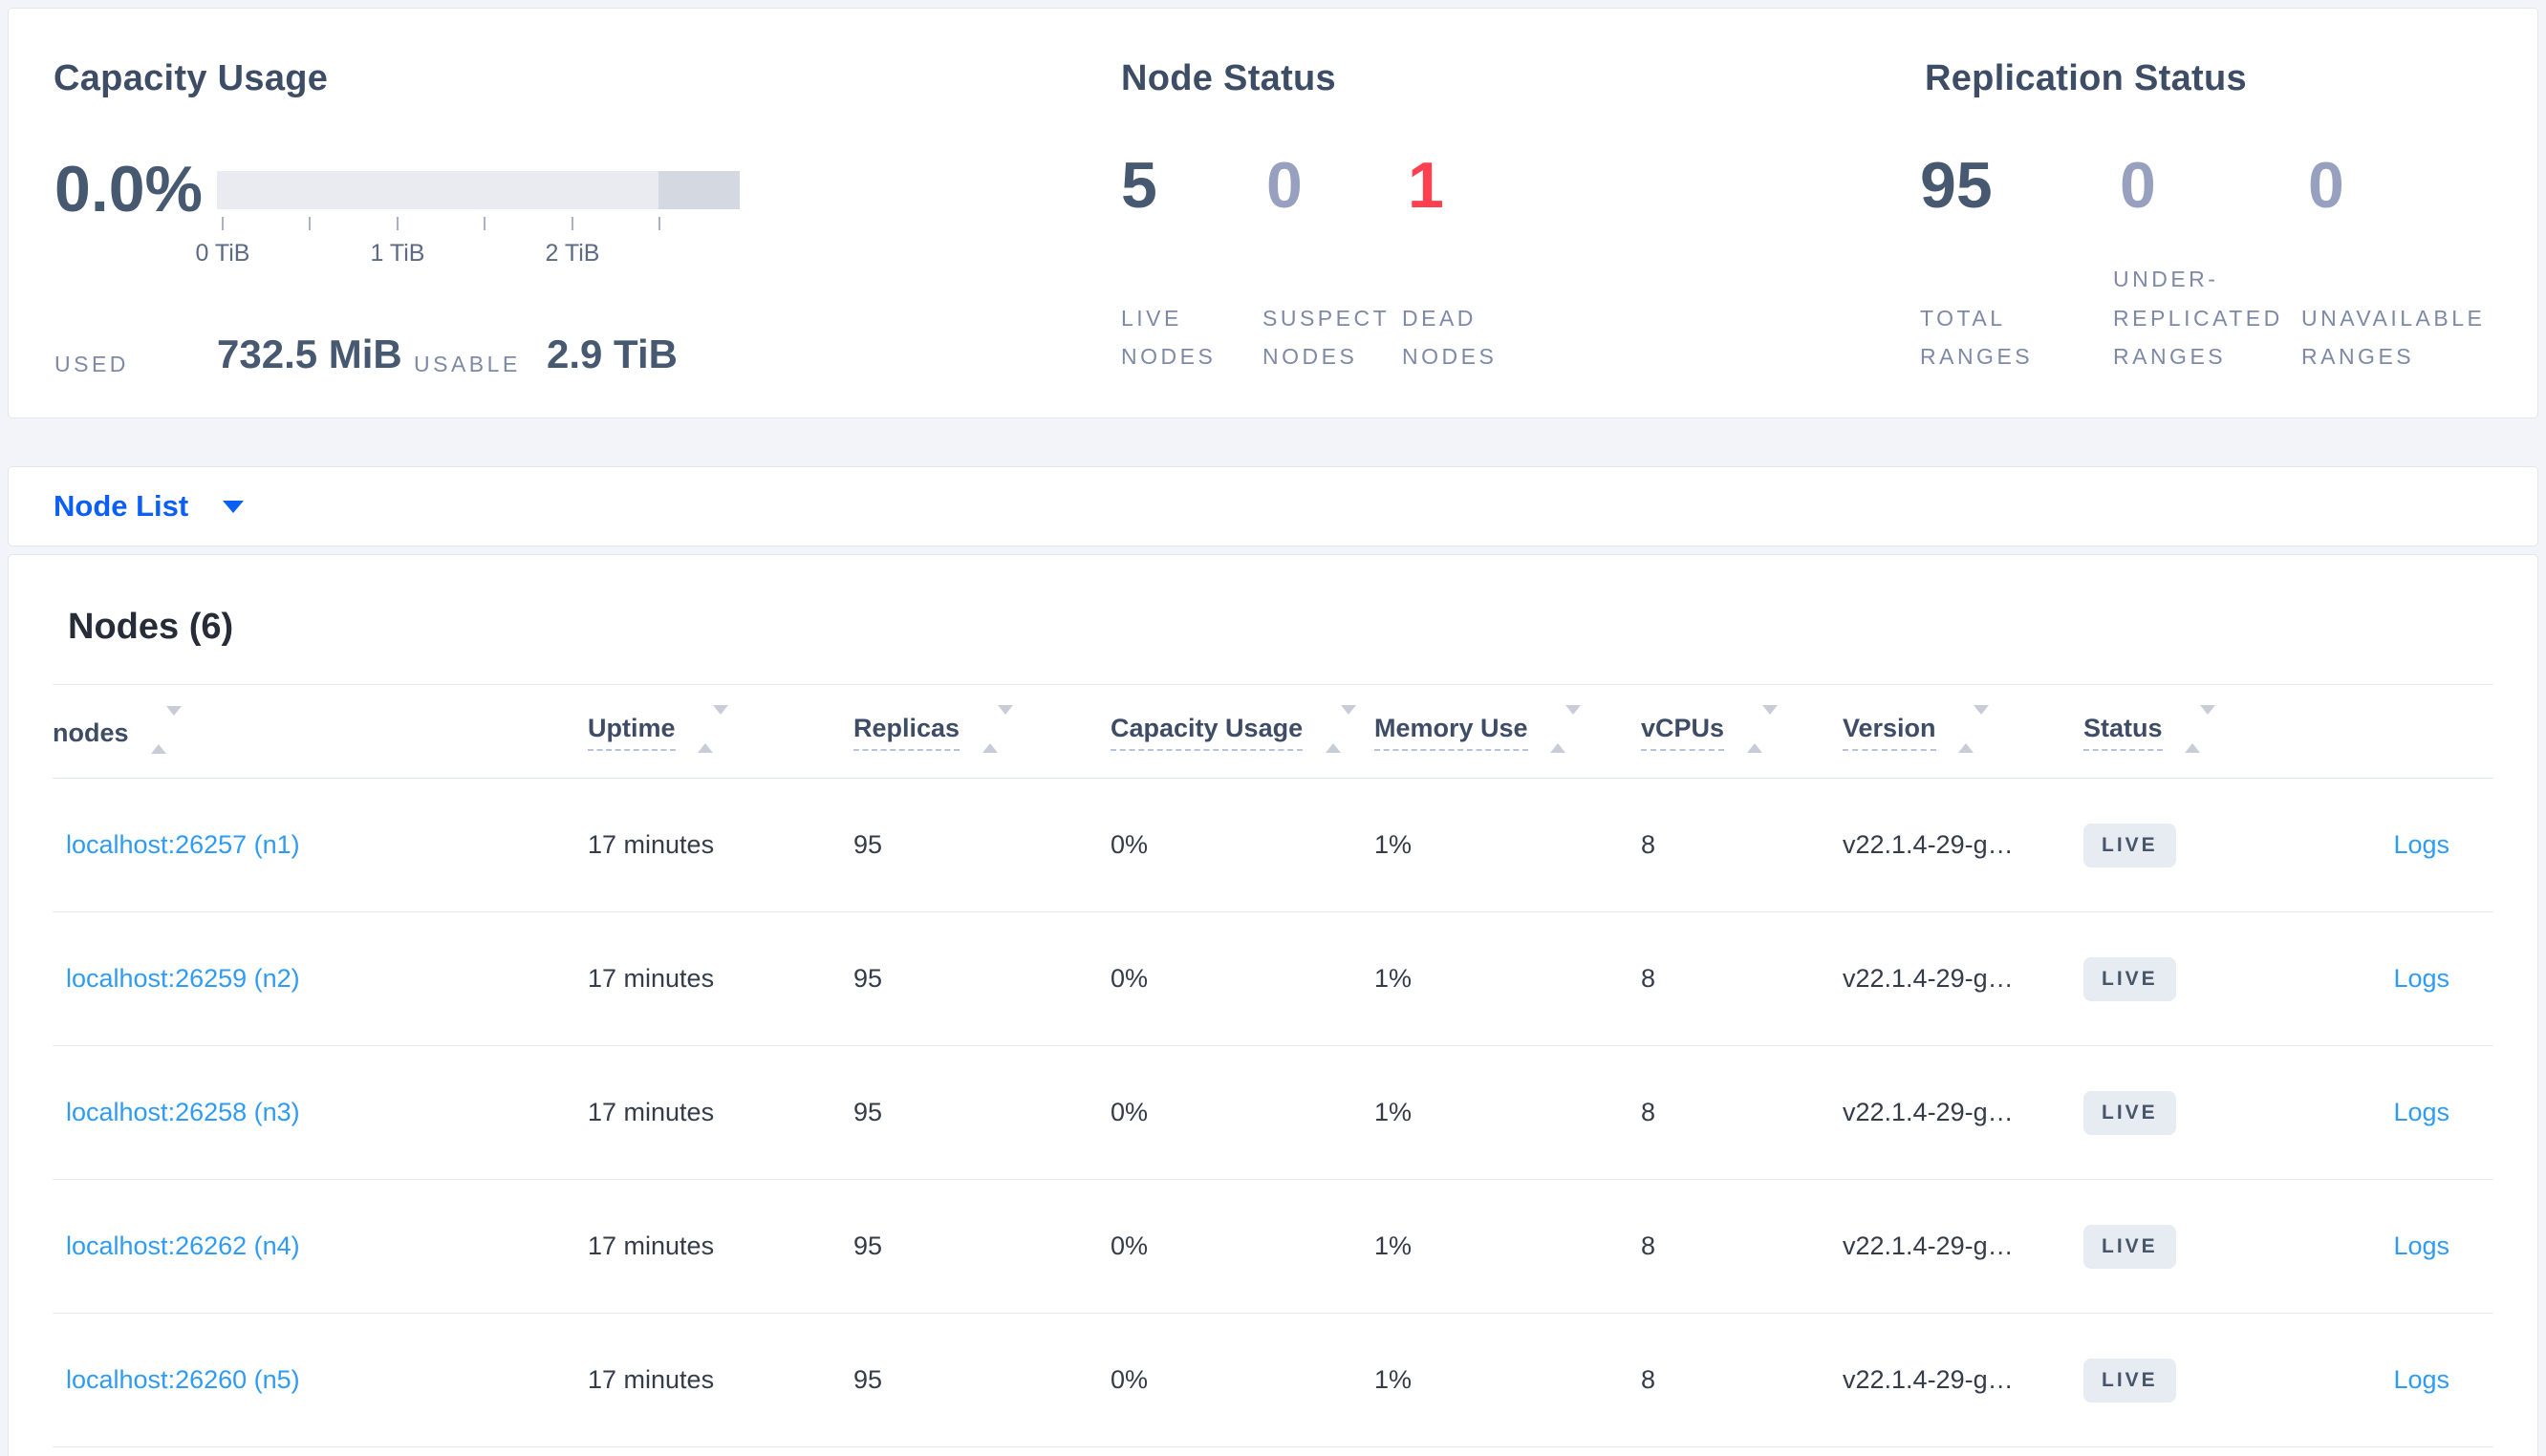 The width and height of the screenshot is (2546, 1456). I want to click on node-link: localhost:26257 (n1), so click(183, 845).